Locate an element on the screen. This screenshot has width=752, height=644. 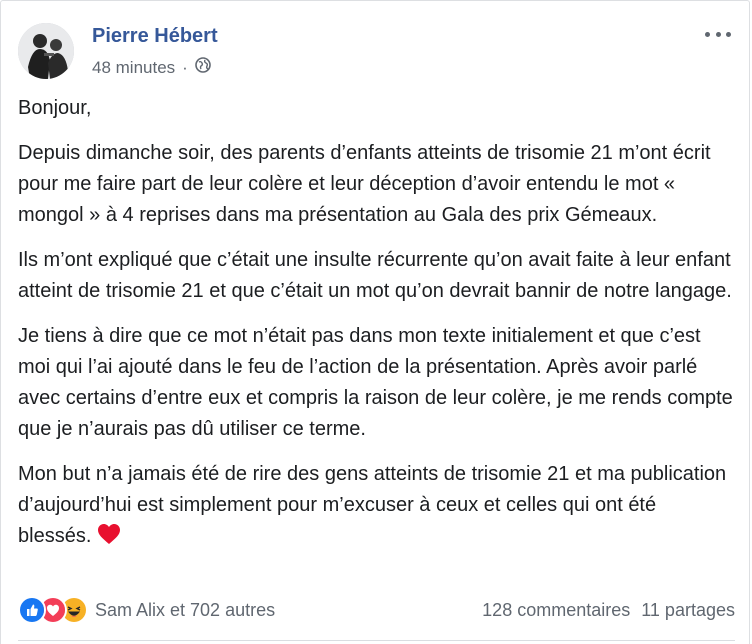
reaction-names: Sam Alix et 702 autres is located at coordinates (185, 609).